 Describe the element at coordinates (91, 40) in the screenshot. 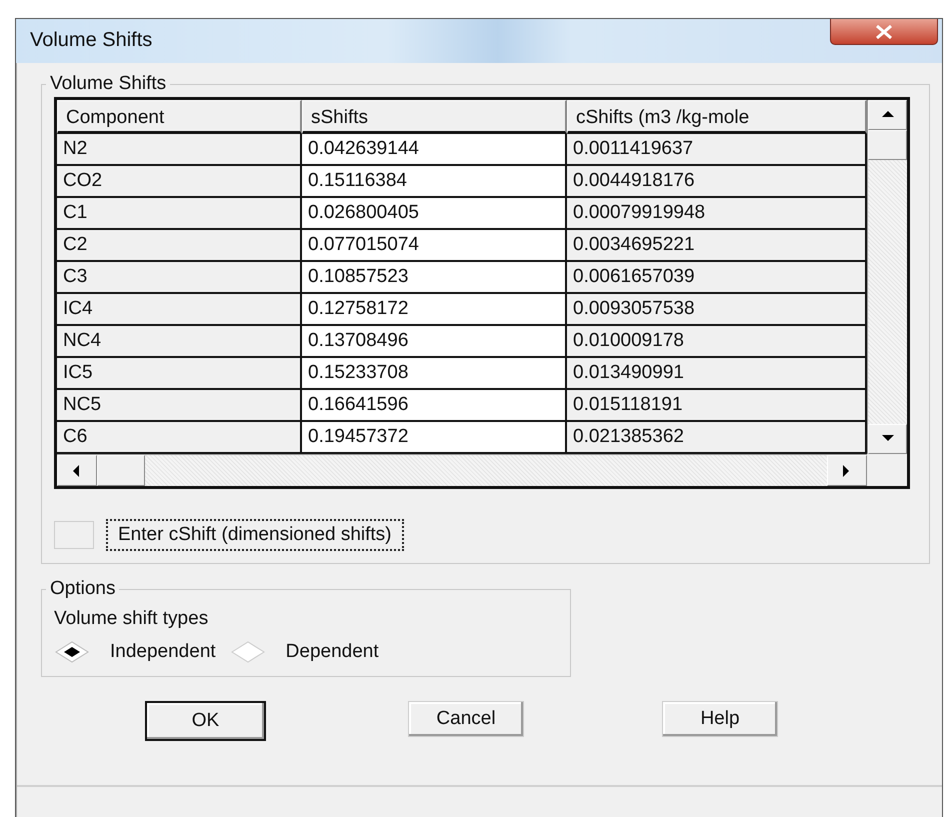

I see `window-title: Volume Shifts` at that location.